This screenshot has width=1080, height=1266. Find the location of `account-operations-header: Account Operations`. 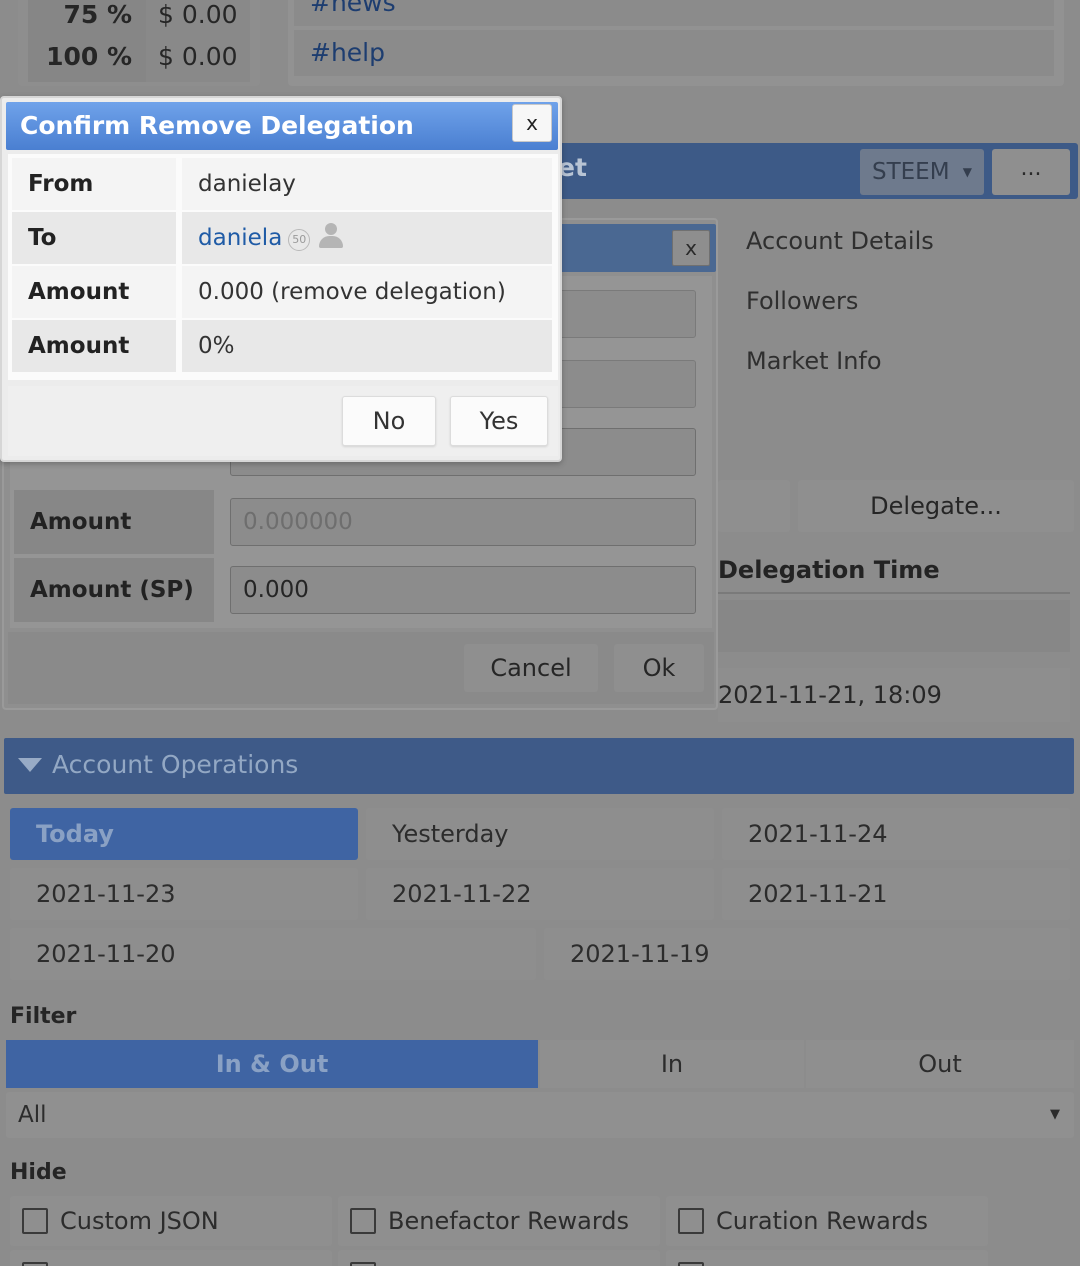

account-operations-header: Account Operations is located at coordinates (539, 766).